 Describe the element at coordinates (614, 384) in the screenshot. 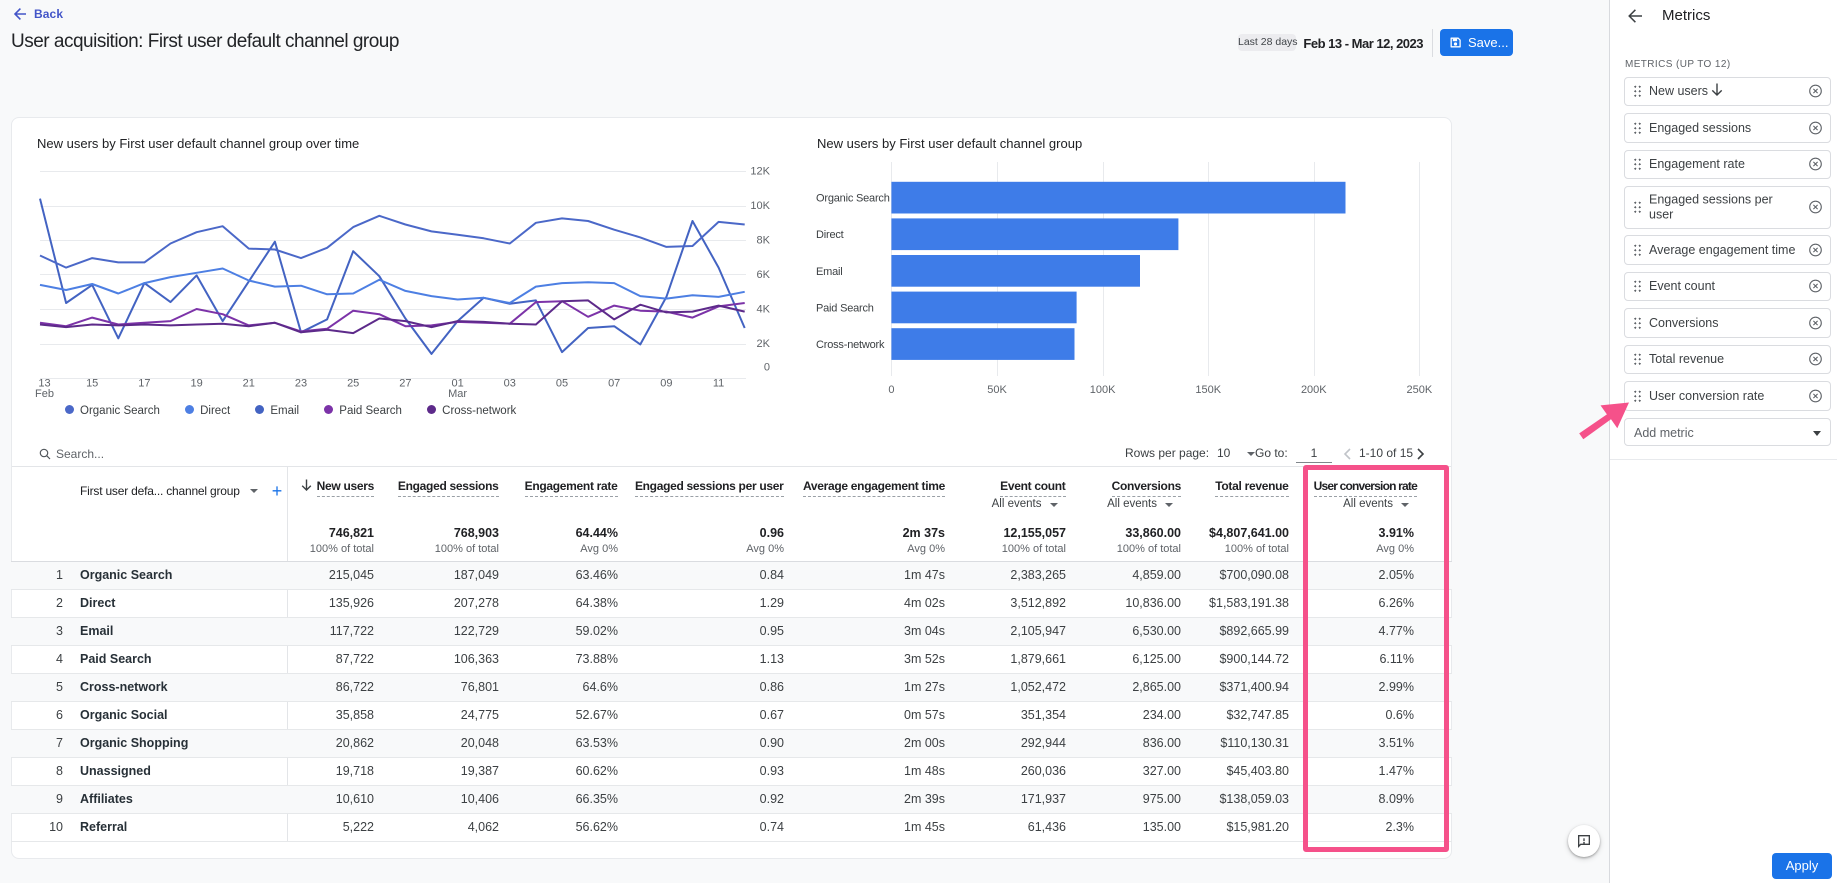

I see `svg-text: 07` at that location.